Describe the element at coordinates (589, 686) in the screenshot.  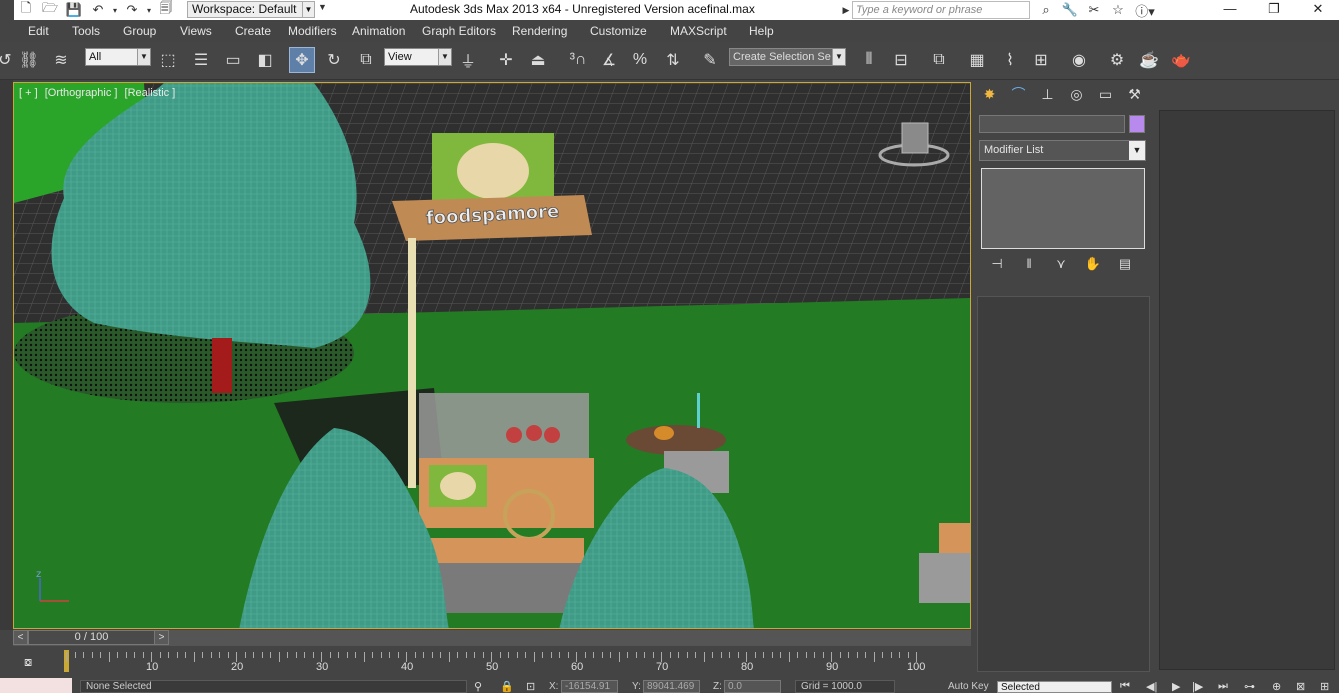
I see `x-coord-field: -16154.91` at that location.